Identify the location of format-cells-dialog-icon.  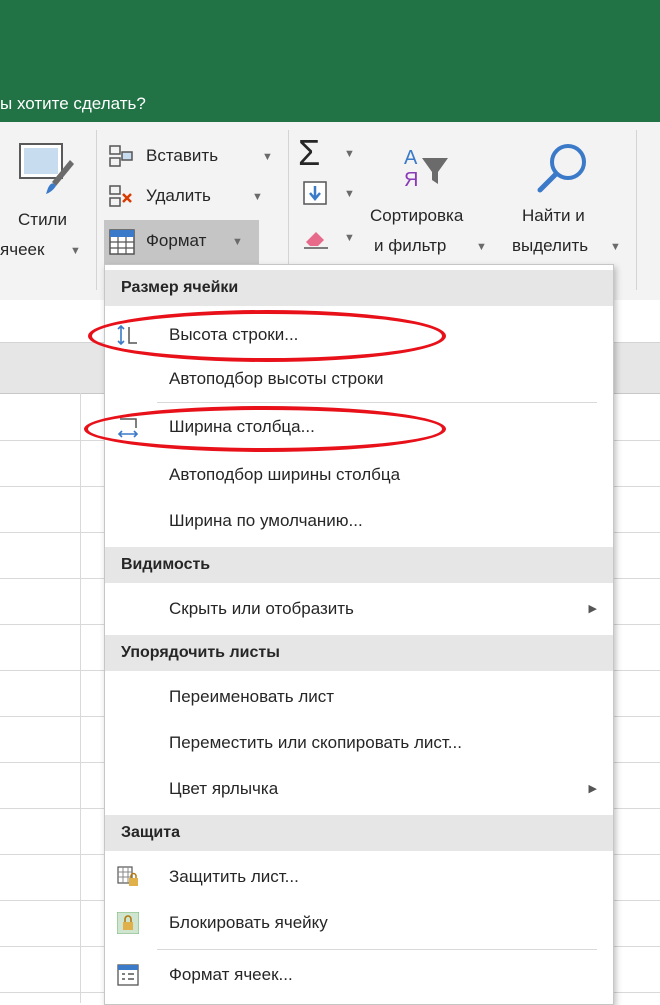
(128, 975).